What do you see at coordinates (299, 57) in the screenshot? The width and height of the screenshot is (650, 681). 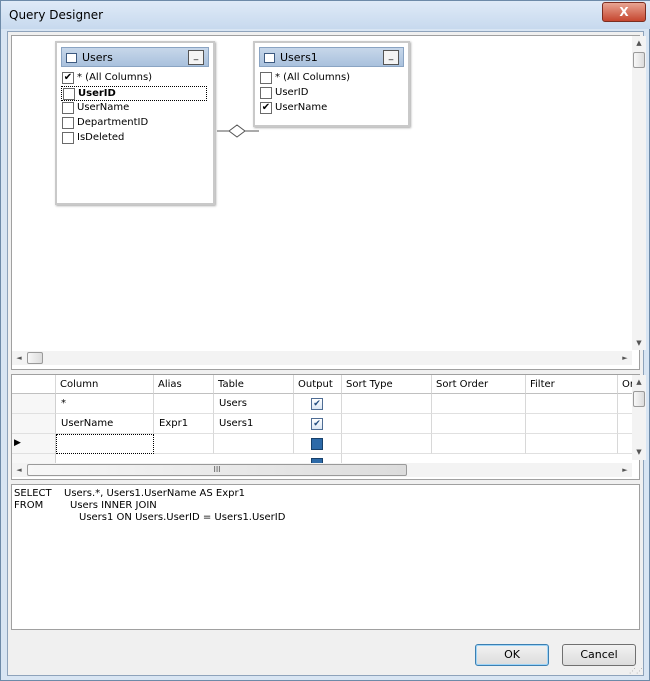 I see `table-name-users1: Users1` at bounding box center [299, 57].